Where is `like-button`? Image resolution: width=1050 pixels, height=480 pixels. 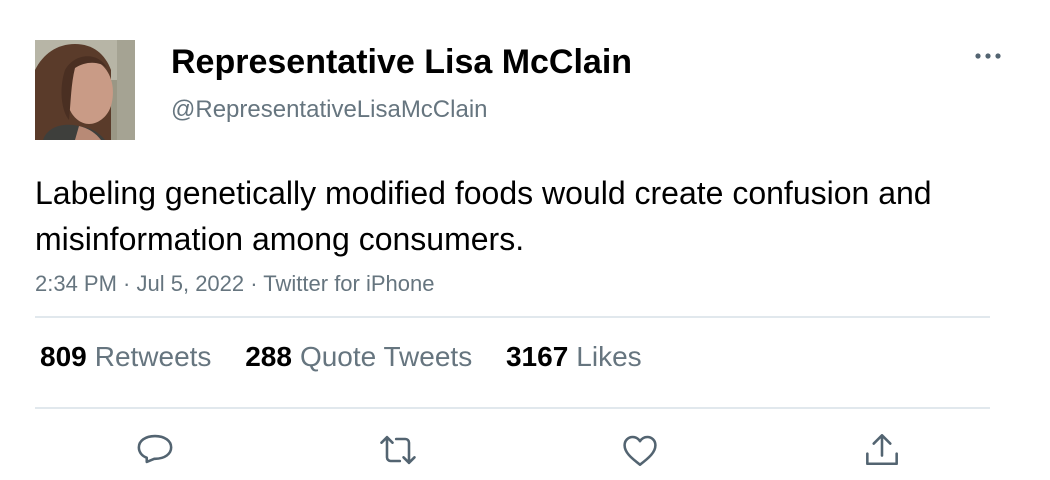 like-button is located at coordinates (640, 450).